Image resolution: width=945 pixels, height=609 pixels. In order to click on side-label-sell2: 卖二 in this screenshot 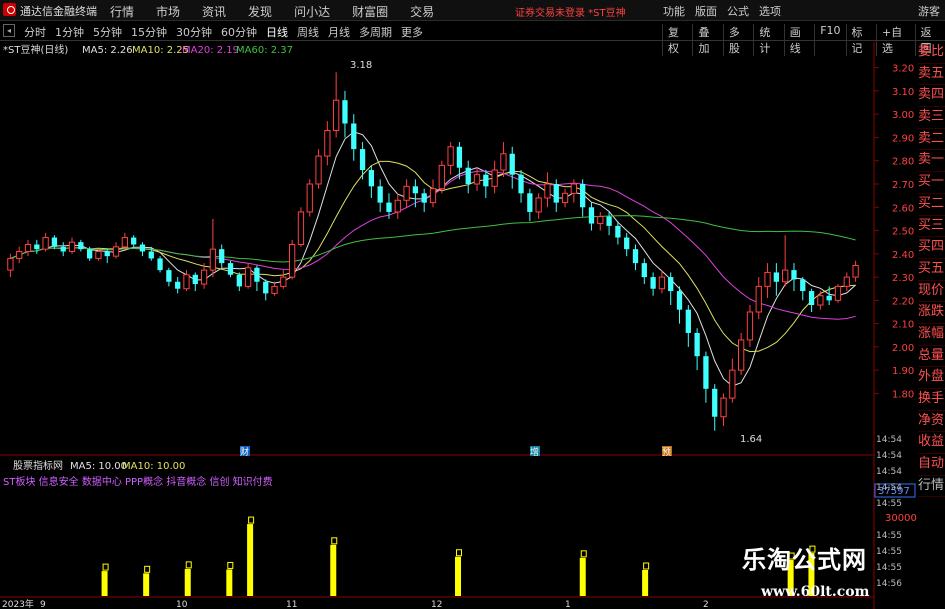, I will do `click(931, 140)`.